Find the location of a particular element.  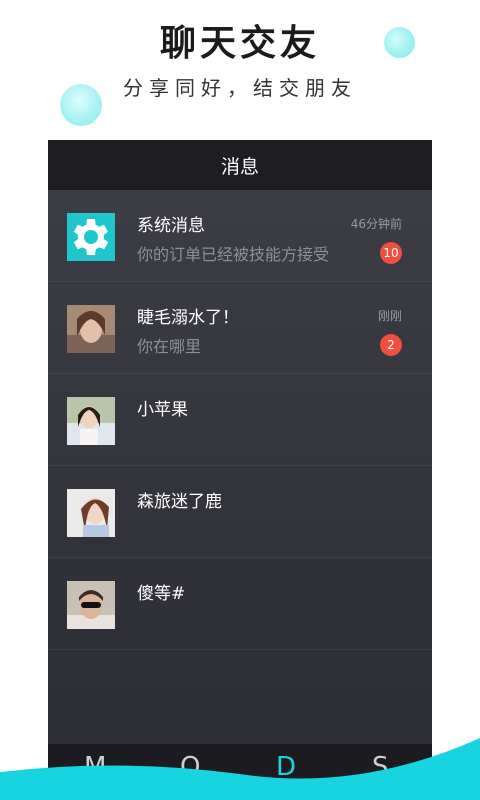

message-row: 森旅迷了鹿 is located at coordinates (240, 512).